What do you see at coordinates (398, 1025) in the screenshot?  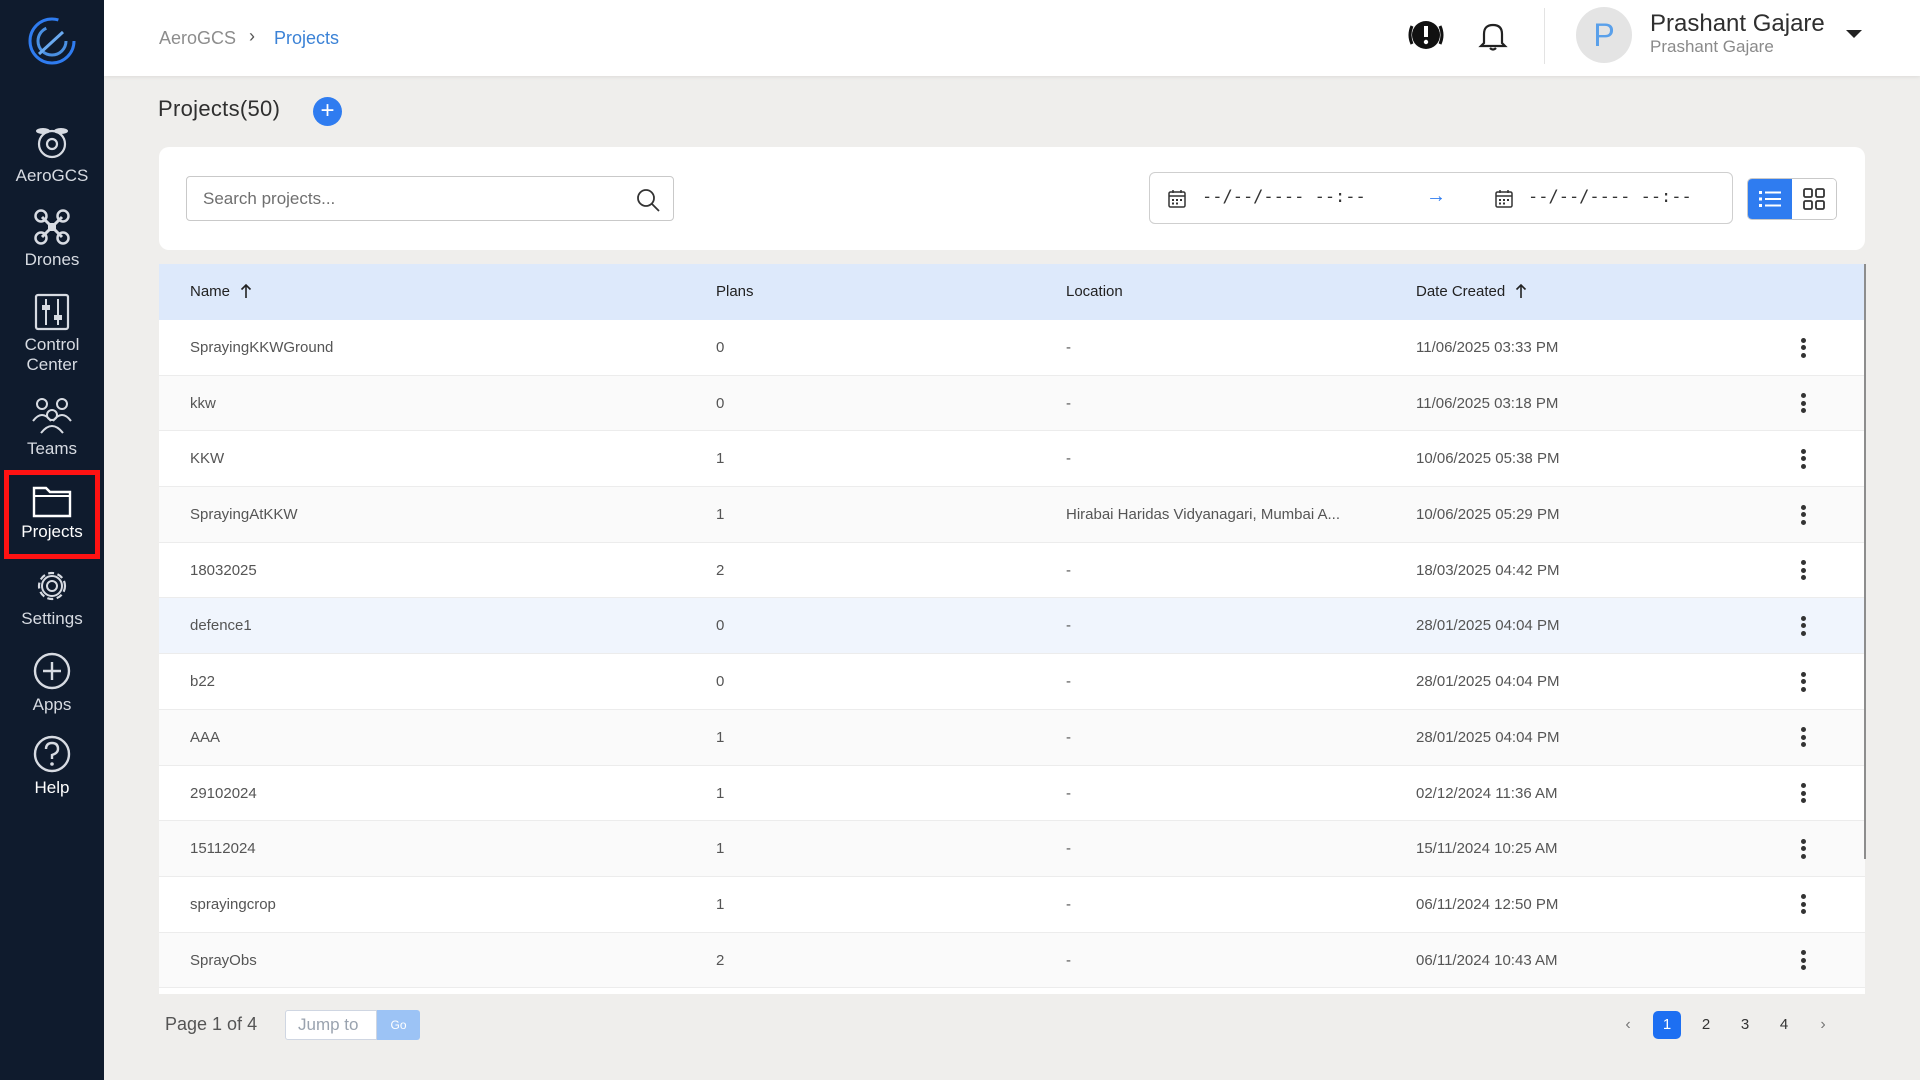 I see `go-button: Go` at bounding box center [398, 1025].